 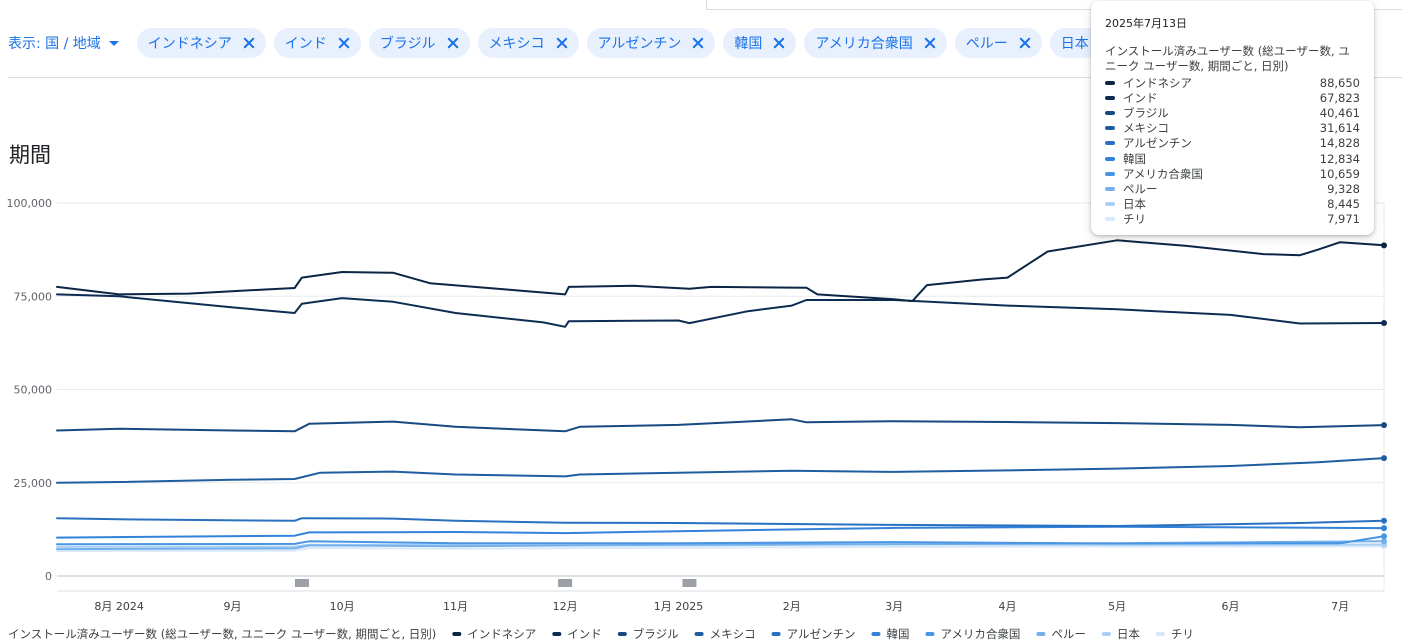 I want to click on chip-label: アメリカ合衆国, so click(x=864, y=44).